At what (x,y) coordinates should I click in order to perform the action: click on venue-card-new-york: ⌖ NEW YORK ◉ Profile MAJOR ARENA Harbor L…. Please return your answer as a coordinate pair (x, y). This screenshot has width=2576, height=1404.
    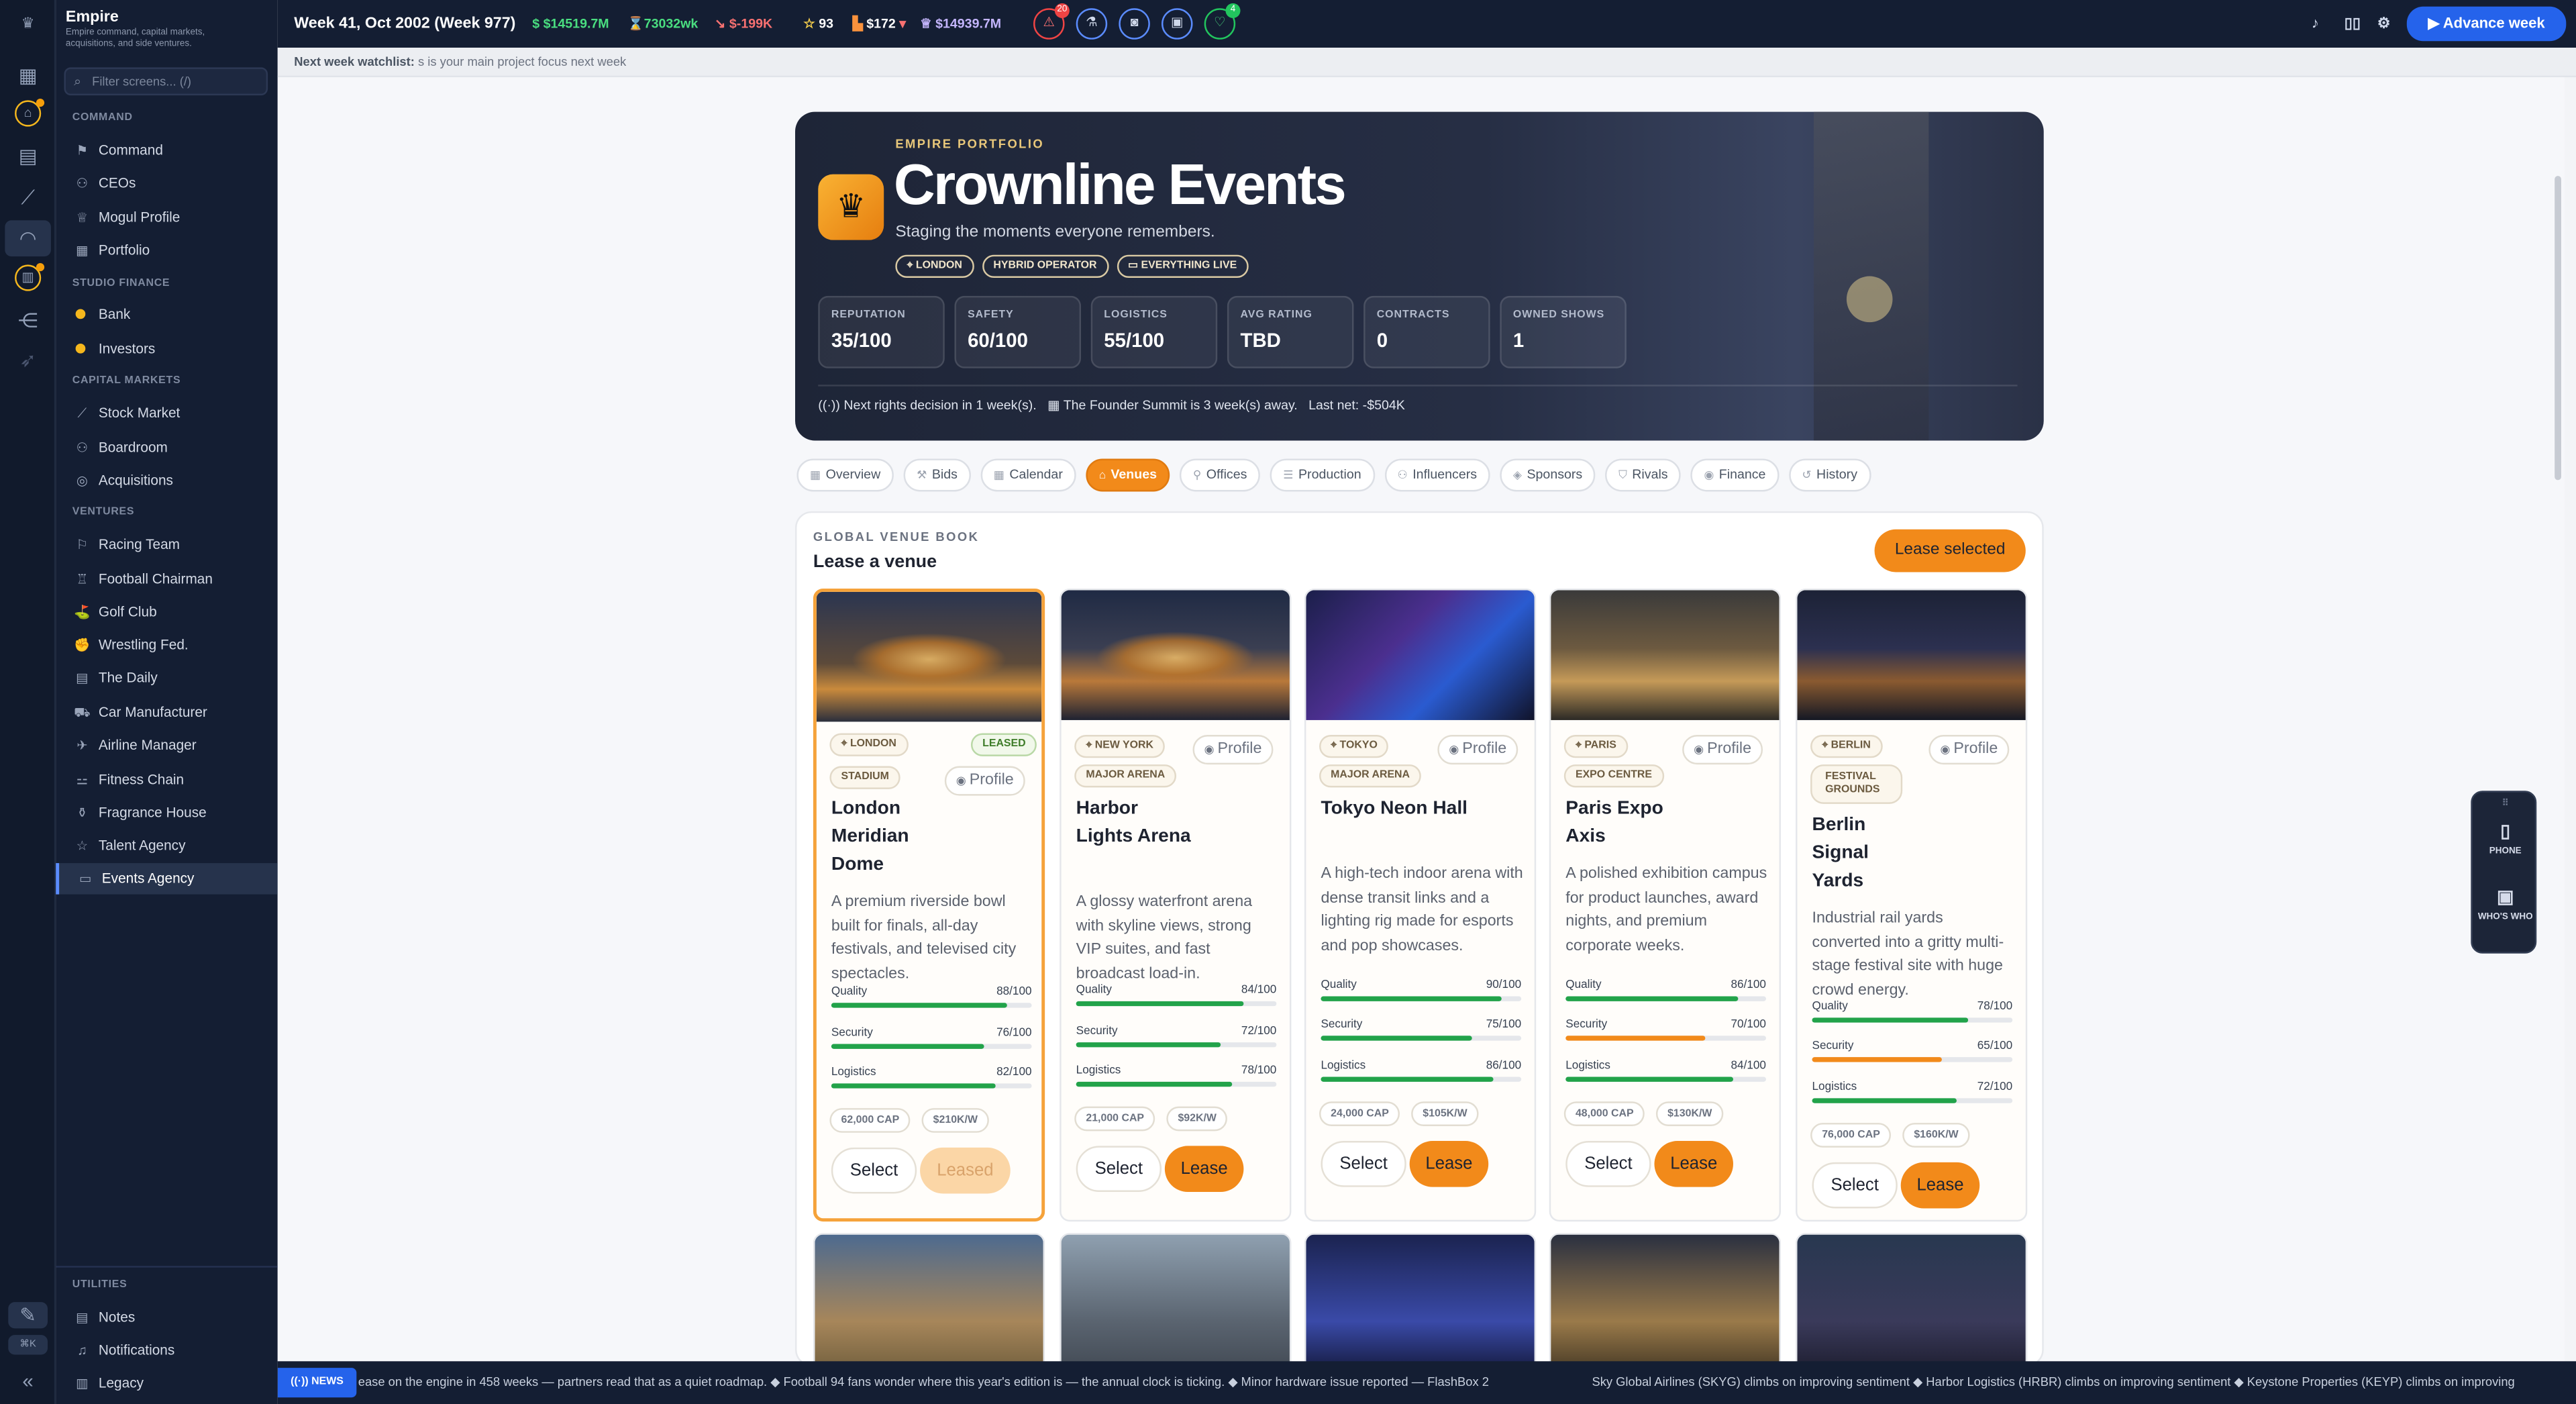
    Looking at the image, I should click on (1176, 905).